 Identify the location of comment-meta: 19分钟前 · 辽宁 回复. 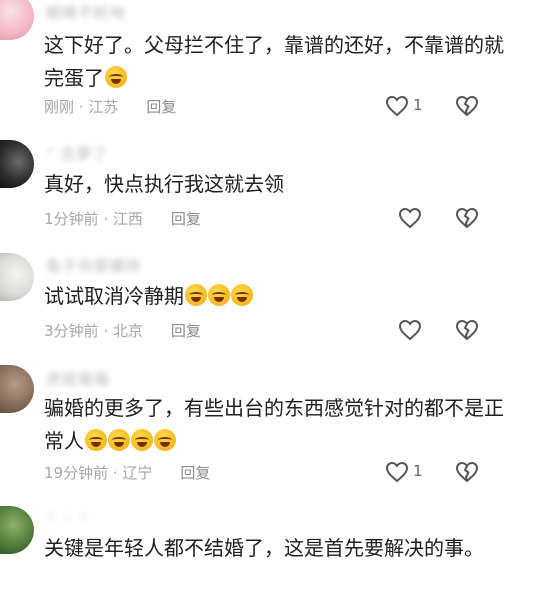
(127, 473).